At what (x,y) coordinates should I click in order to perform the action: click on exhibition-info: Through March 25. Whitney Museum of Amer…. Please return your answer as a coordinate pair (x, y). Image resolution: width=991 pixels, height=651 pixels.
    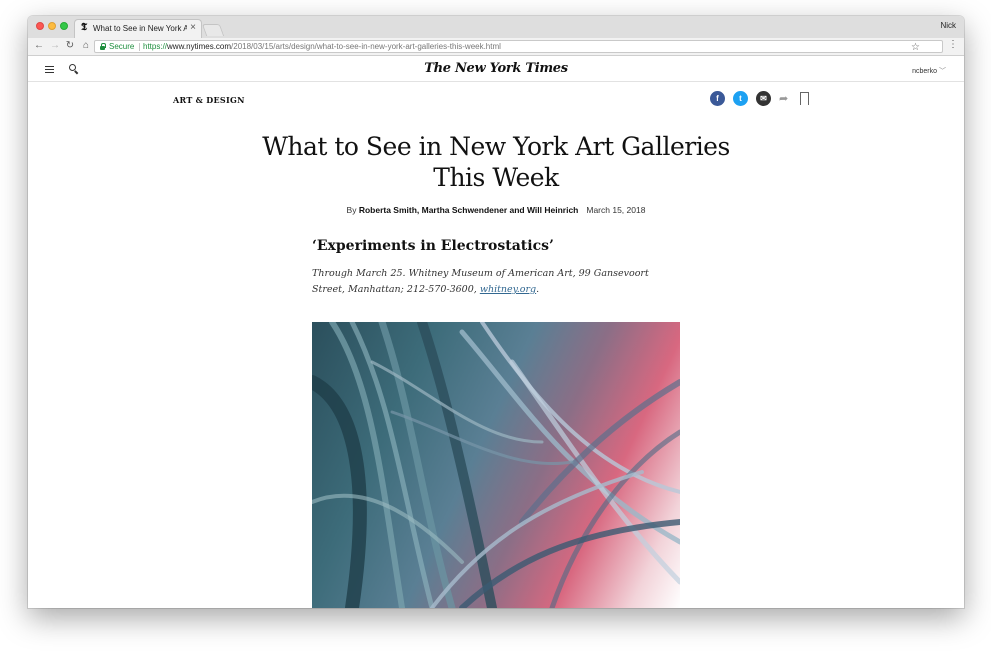
    Looking at the image, I should click on (497, 282).